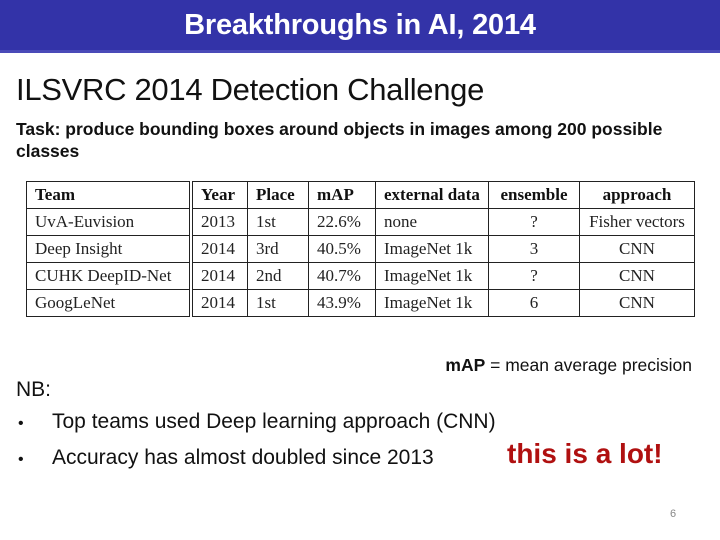  What do you see at coordinates (585, 453) in the screenshot?
I see `emphasis-callout: this is a lot!` at bounding box center [585, 453].